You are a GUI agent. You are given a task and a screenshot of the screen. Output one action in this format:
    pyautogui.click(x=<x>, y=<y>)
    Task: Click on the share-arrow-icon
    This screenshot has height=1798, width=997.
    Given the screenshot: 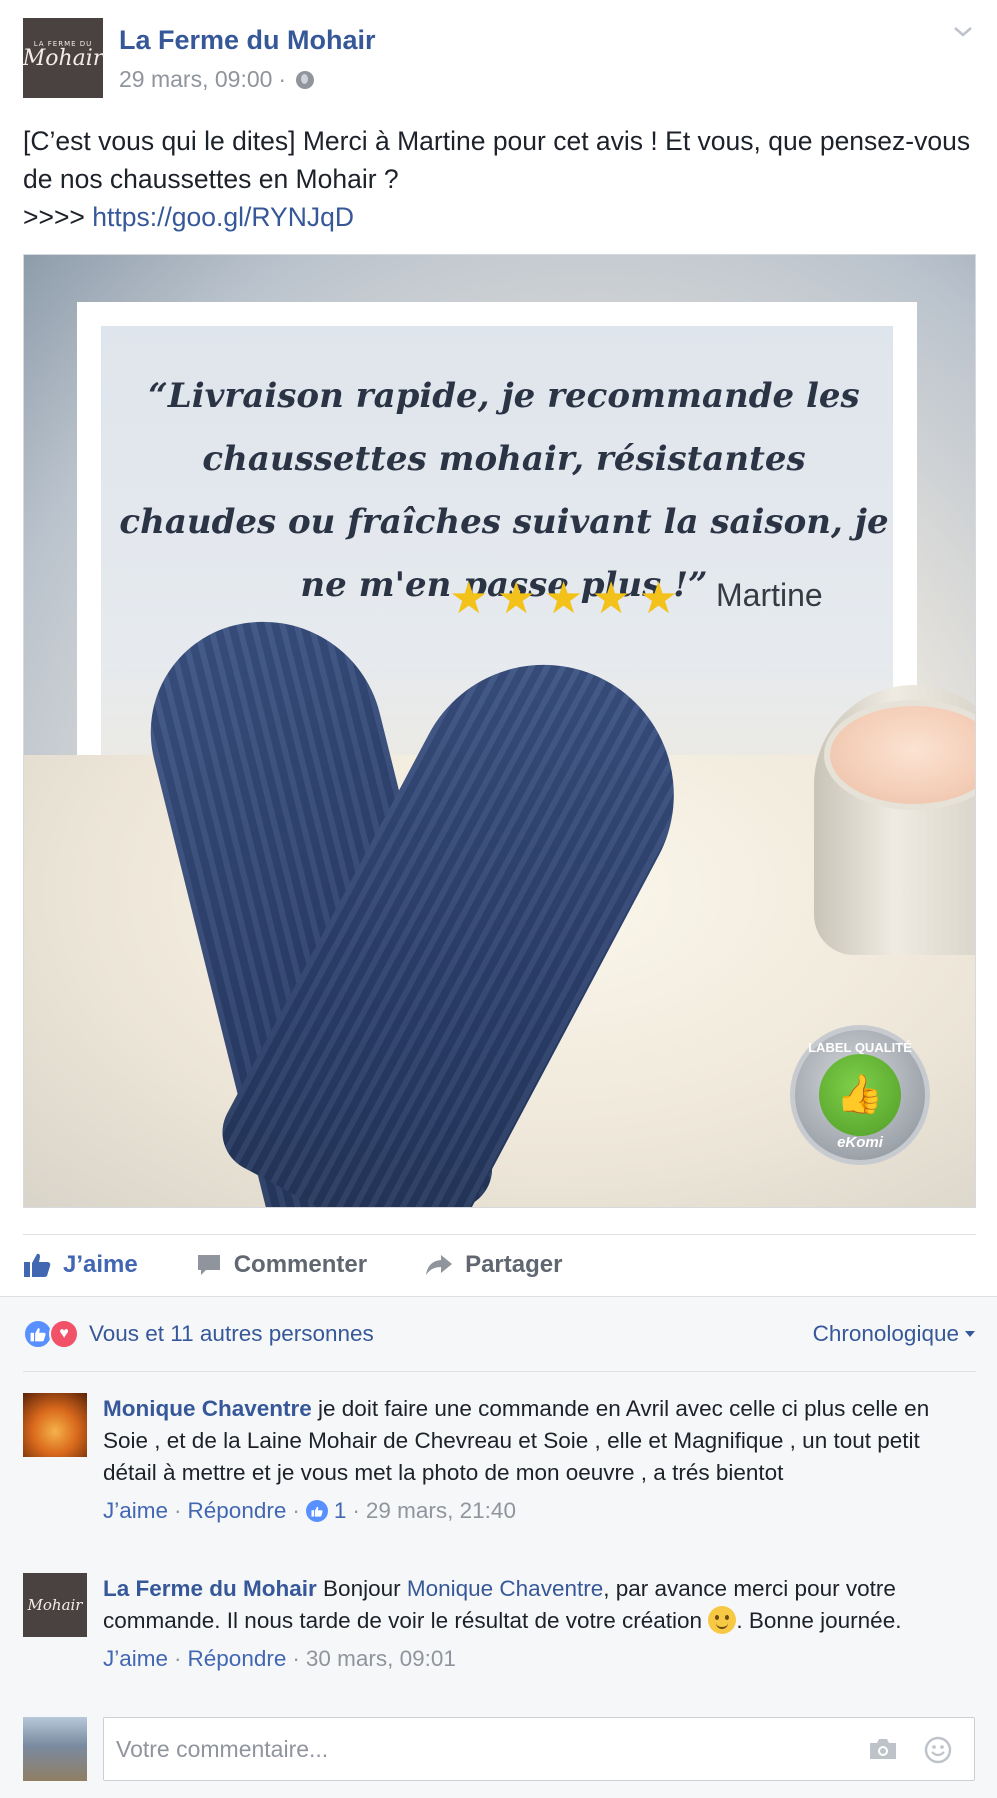 What is the action you would take?
    pyautogui.click(x=439, y=1265)
    